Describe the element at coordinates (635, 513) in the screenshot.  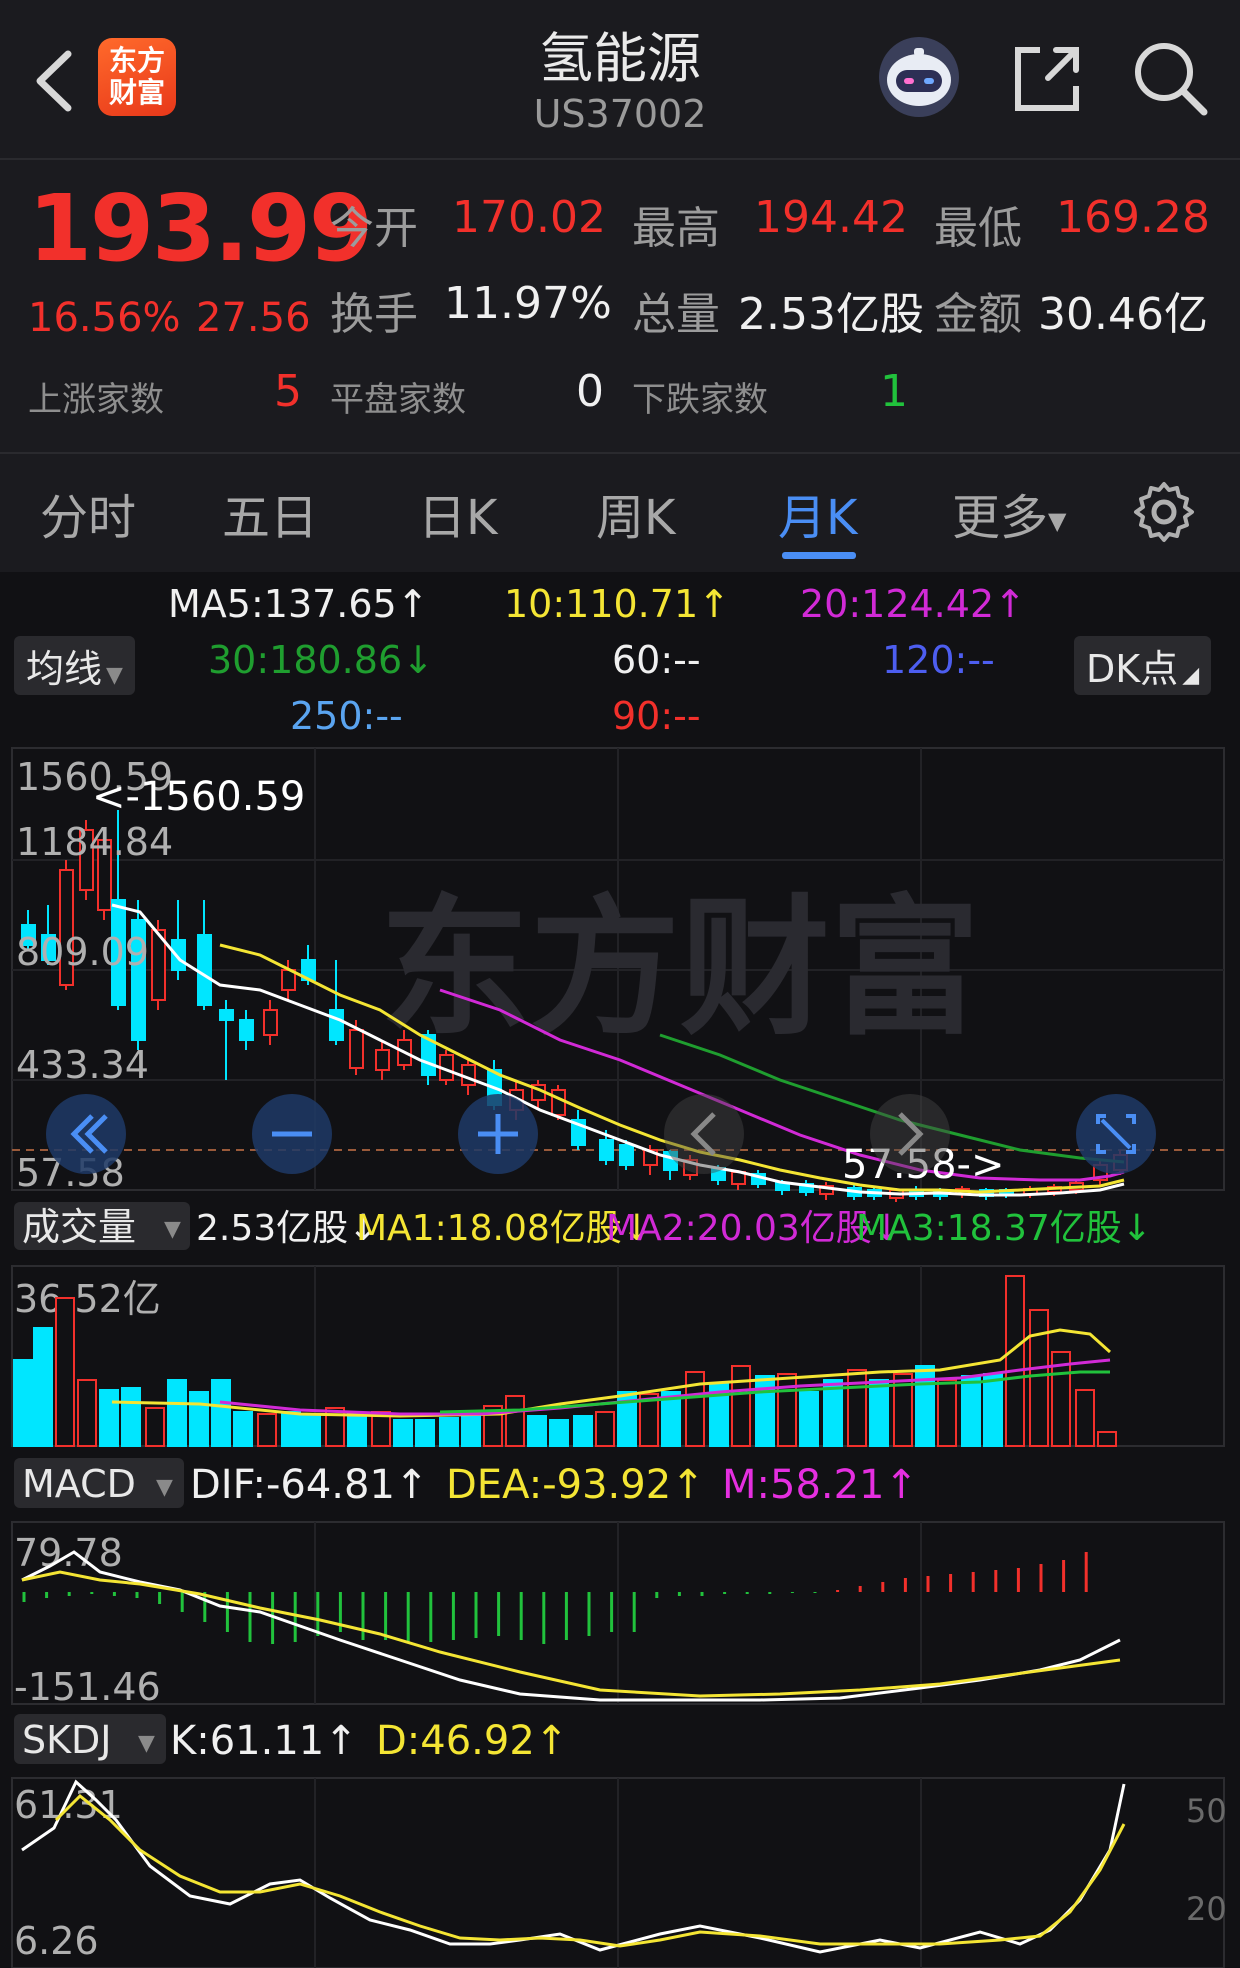
I see `tab-weekly-k: 周K` at that location.